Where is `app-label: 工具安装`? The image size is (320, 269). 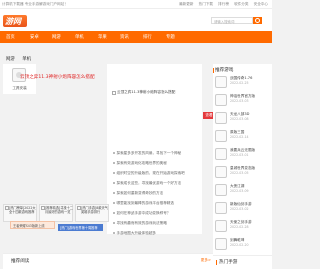
app-label: 工具安装 is located at coordinates (19, 88).